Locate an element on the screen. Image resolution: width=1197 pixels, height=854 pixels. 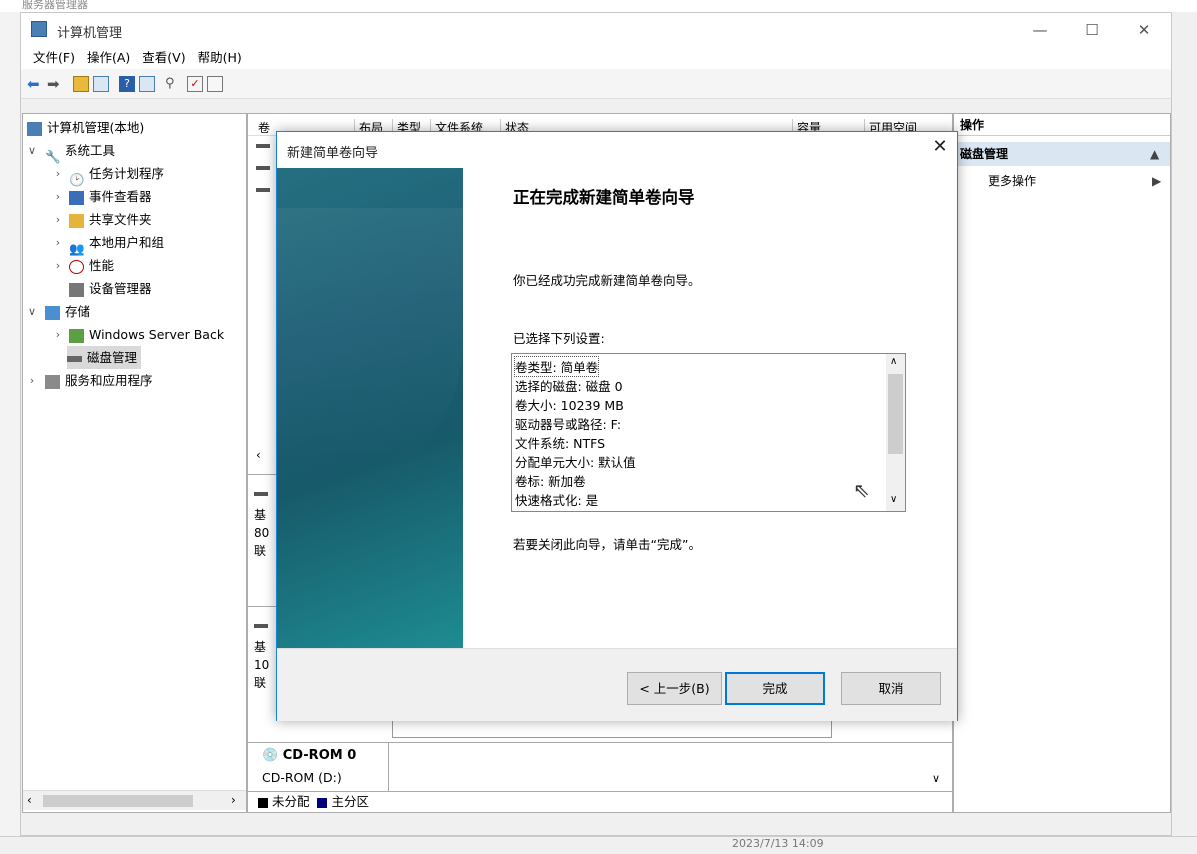
menu-help: 帮助(H) is located at coordinates (220, 58).